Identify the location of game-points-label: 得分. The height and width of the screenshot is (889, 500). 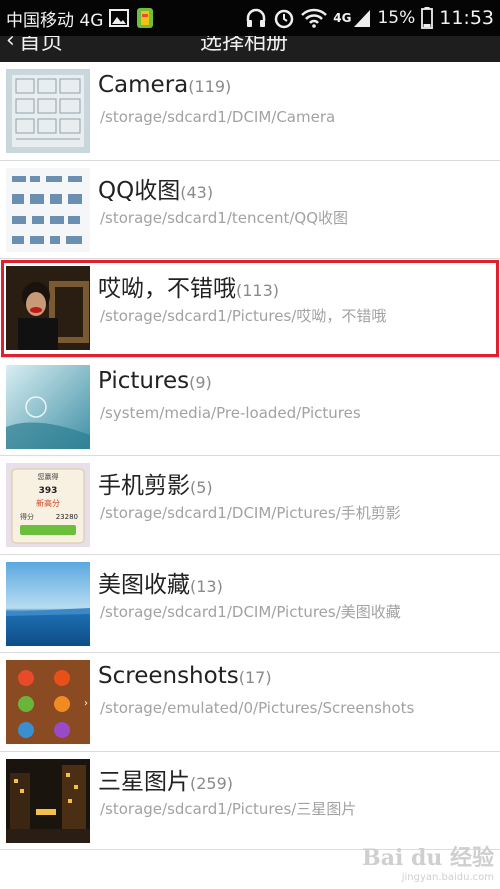
(27, 516).